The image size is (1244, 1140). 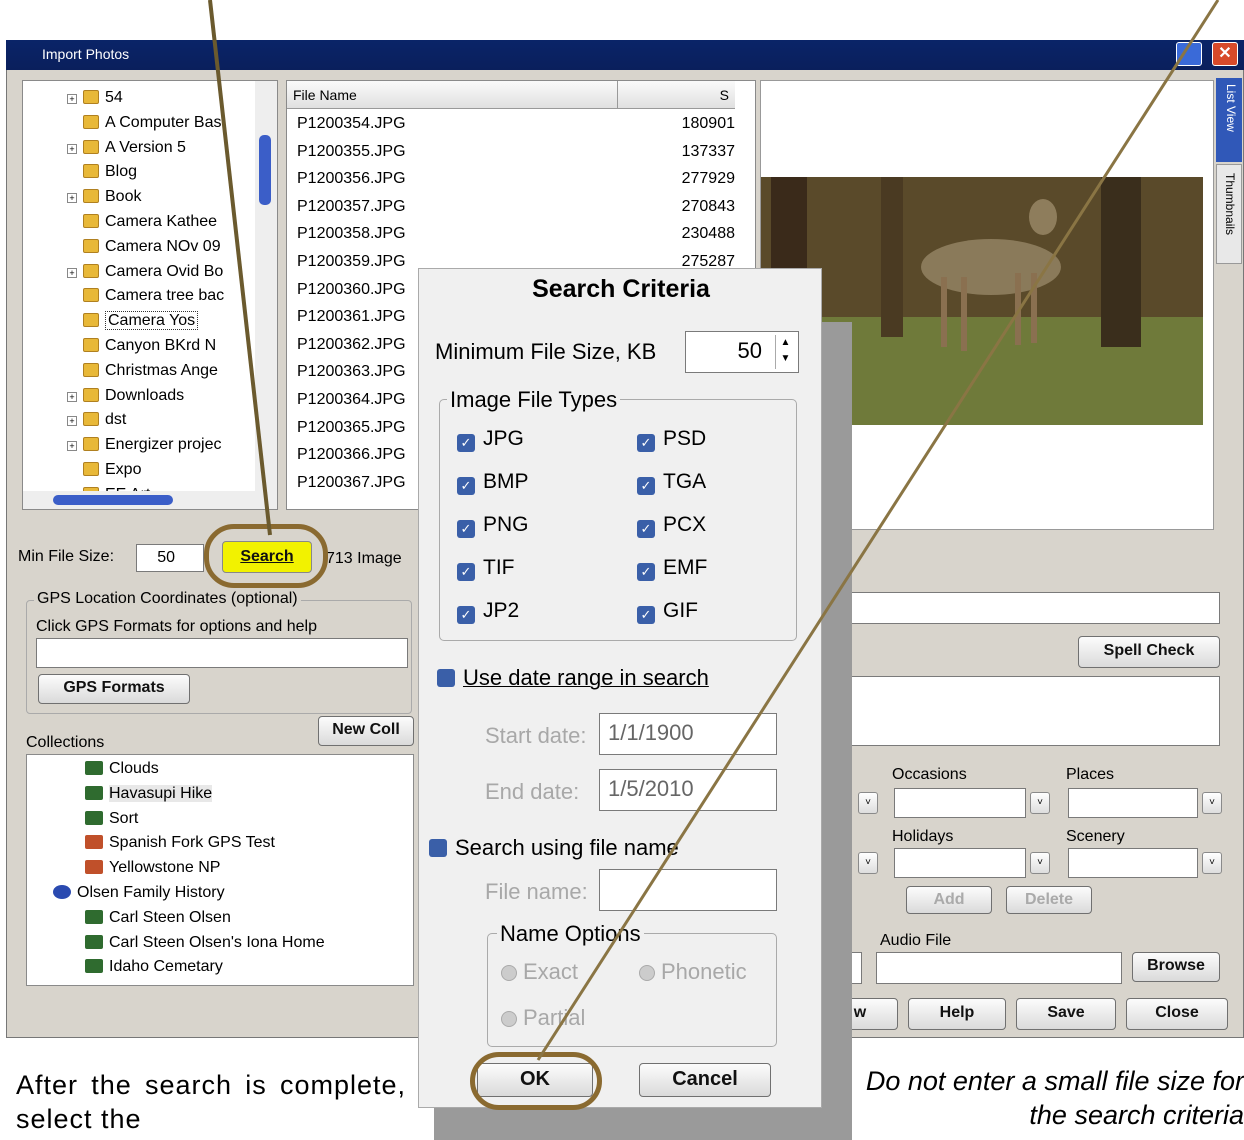 I want to click on caption-left: After the search is complete, select the, so click(x=211, y=1102).